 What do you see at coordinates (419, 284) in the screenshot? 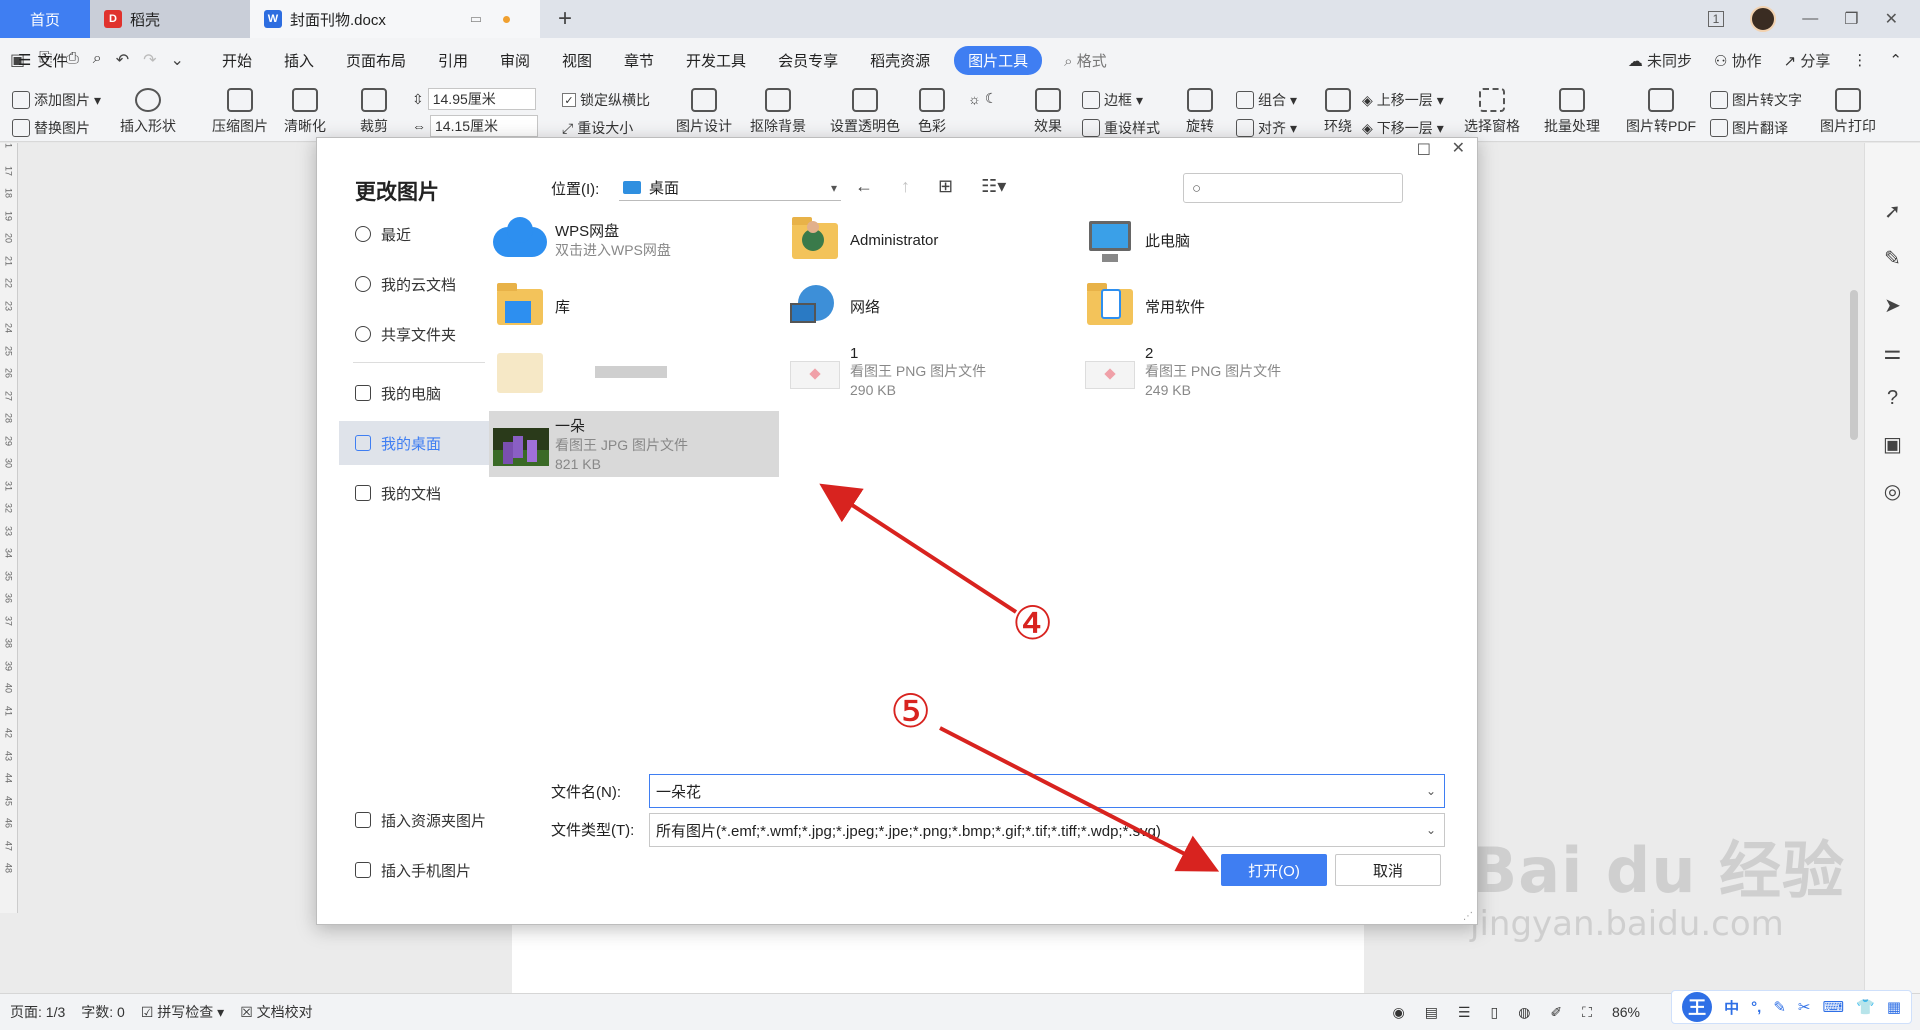
I see `sidebar-item-cloud-docs: 我的云文档` at bounding box center [419, 284].